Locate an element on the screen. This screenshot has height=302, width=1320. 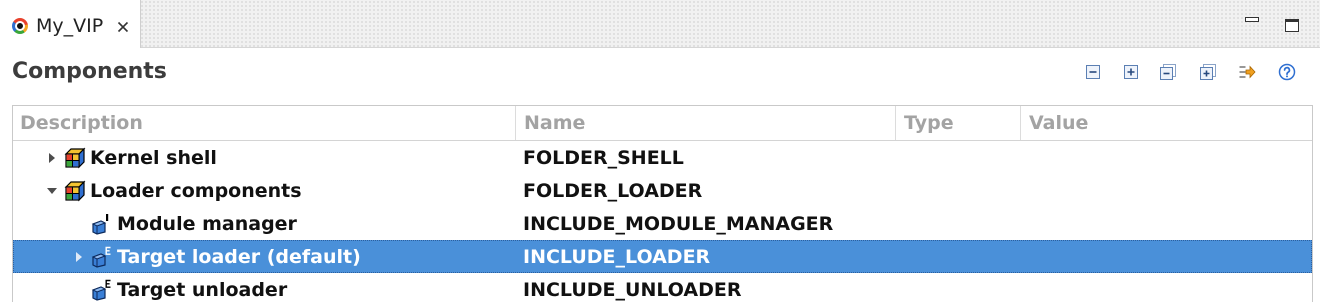
collapse-button is located at coordinates (1093, 72).